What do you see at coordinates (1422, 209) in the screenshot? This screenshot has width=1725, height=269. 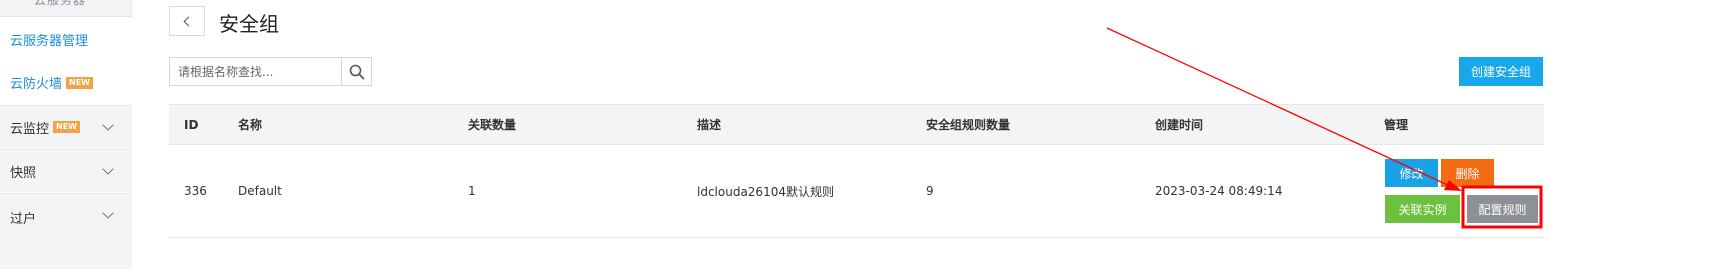 I see `link-instance-button: 关联实例` at bounding box center [1422, 209].